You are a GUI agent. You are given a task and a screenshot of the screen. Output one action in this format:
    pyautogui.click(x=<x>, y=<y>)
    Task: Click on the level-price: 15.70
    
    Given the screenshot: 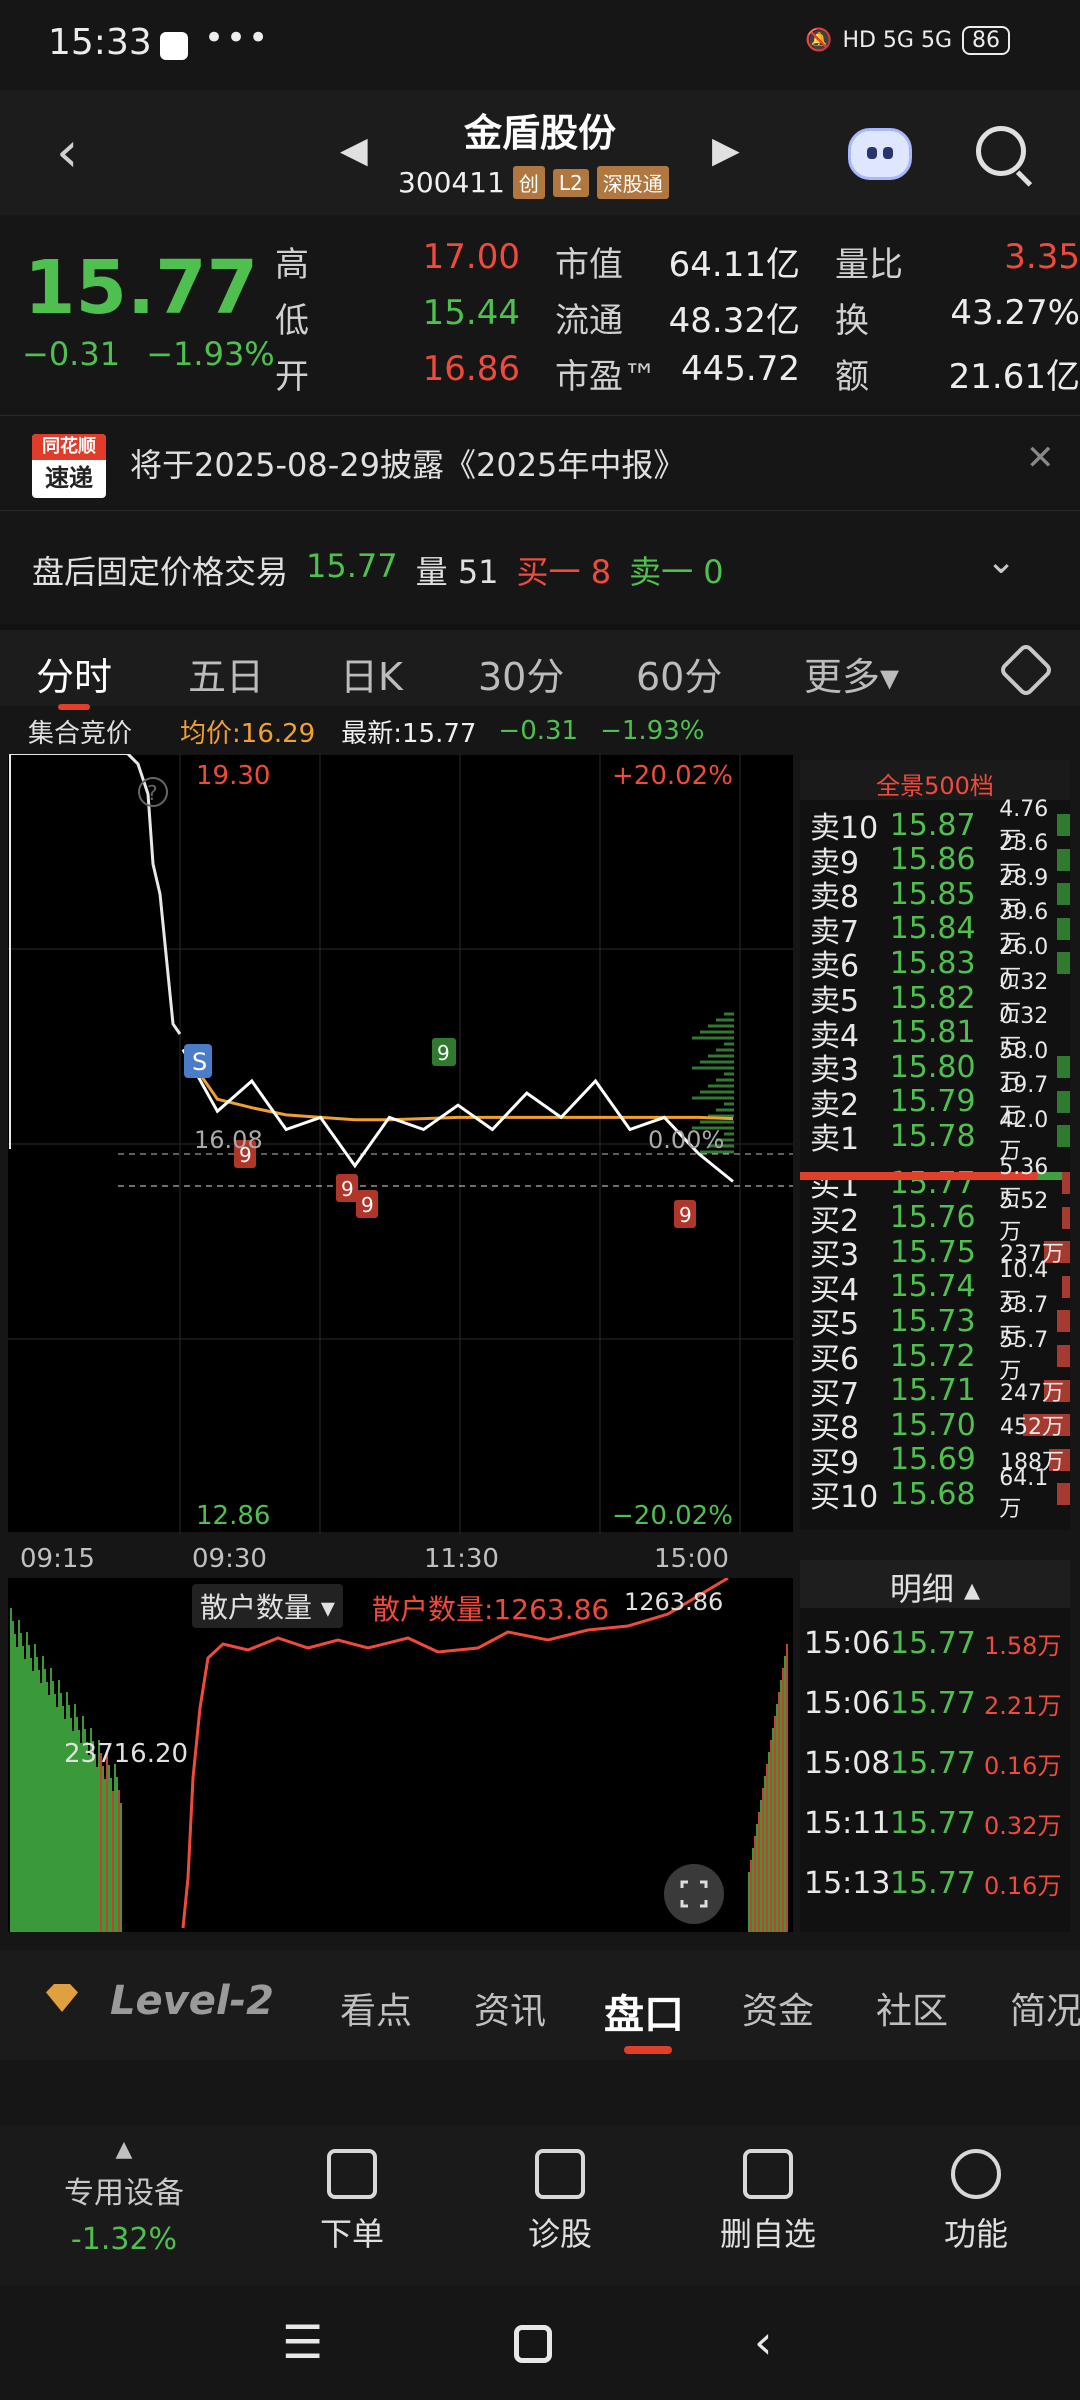 What is the action you would take?
    pyautogui.click(x=933, y=1425)
    